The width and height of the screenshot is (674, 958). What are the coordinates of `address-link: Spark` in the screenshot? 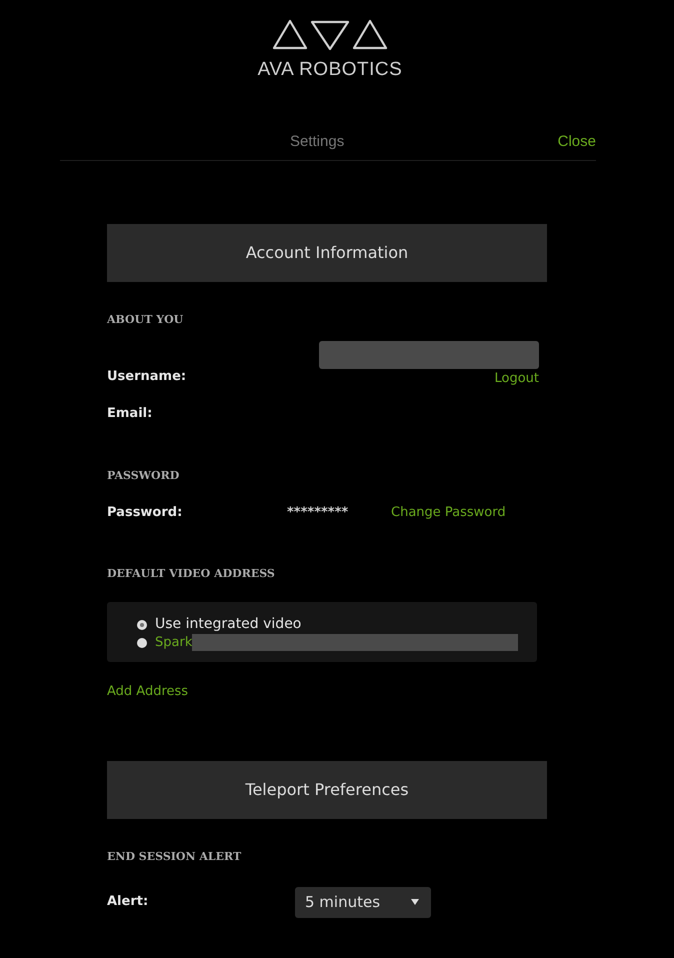 It's located at (173, 642).